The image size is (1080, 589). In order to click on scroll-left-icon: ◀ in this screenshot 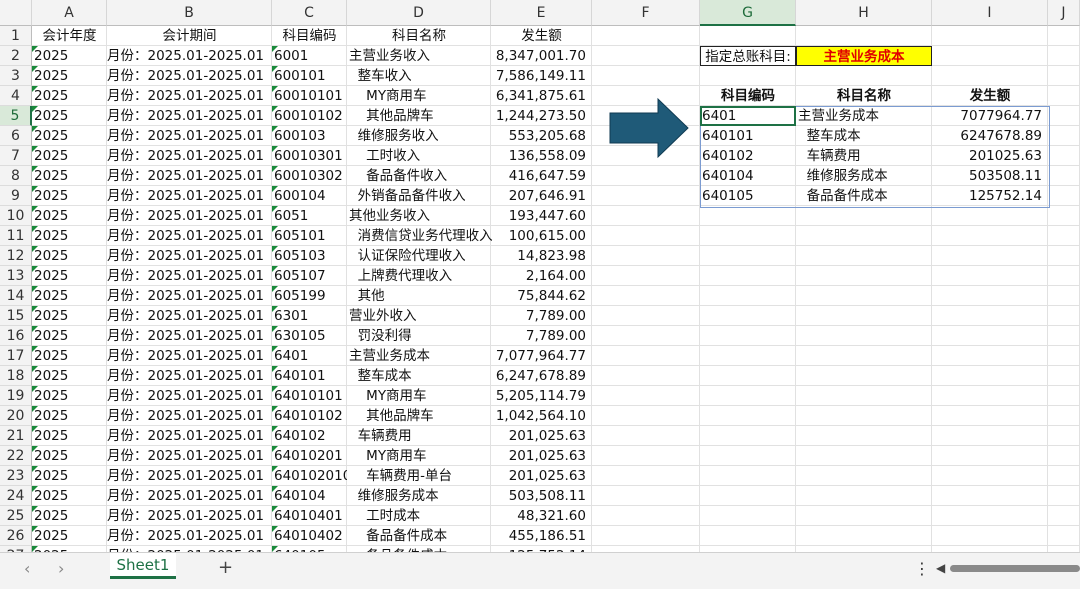, I will do `click(940, 568)`.